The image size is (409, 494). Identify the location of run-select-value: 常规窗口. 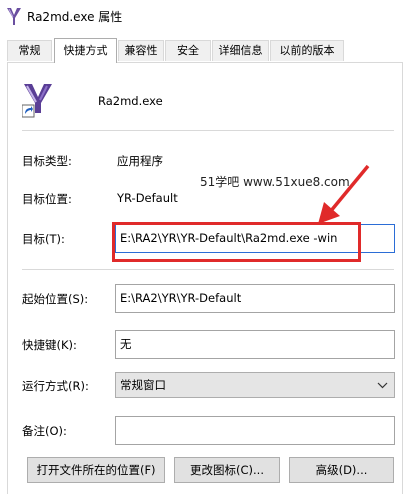
(143, 385).